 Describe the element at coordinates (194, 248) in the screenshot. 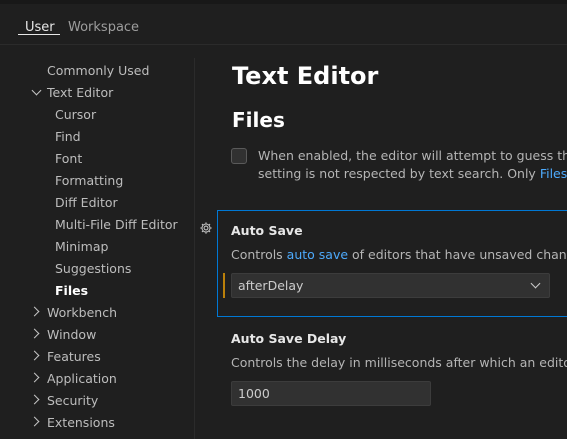

I see `toc-divider` at that location.